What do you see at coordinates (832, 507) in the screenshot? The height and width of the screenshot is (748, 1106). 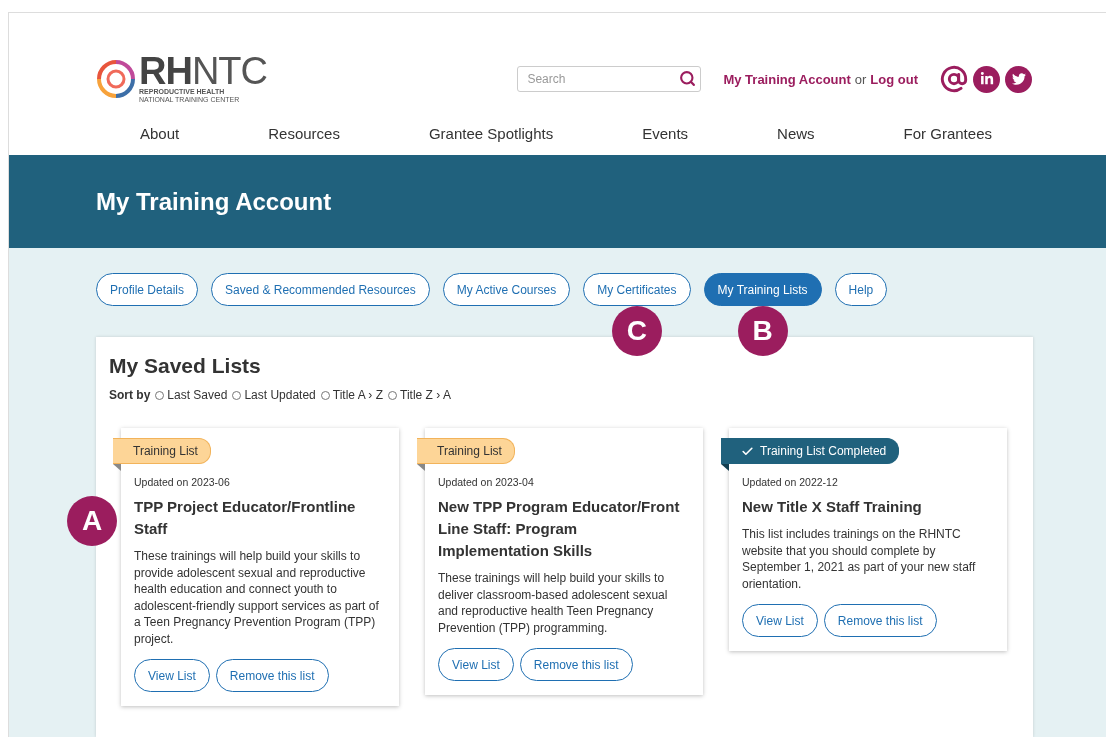 I see `card-title: New Title X Staff Training` at bounding box center [832, 507].